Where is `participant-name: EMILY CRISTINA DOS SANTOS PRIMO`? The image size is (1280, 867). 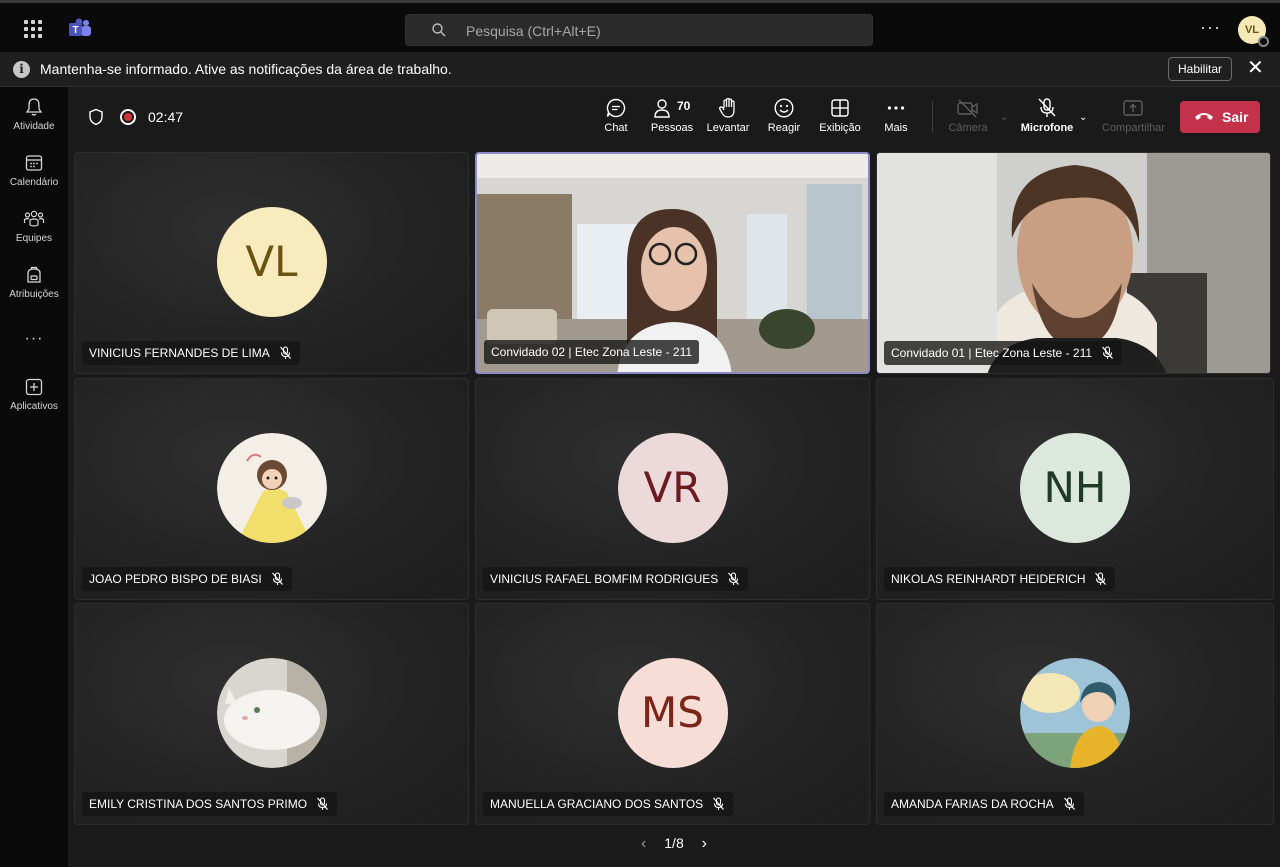 participant-name: EMILY CRISTINA DOS SANTOS PRIMO is located at coordinates (210, 804).